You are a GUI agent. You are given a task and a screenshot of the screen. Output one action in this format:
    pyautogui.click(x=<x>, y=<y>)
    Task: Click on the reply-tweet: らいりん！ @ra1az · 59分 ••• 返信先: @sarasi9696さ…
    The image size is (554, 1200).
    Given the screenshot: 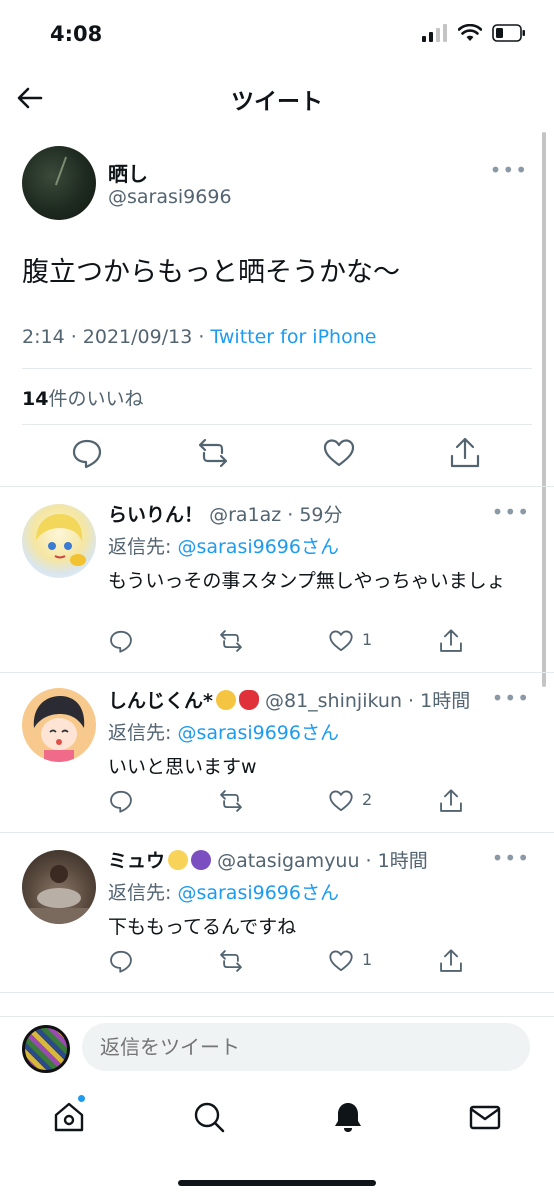 What is the action you would take?
    pyautogui.click(x=277, y=585)
    